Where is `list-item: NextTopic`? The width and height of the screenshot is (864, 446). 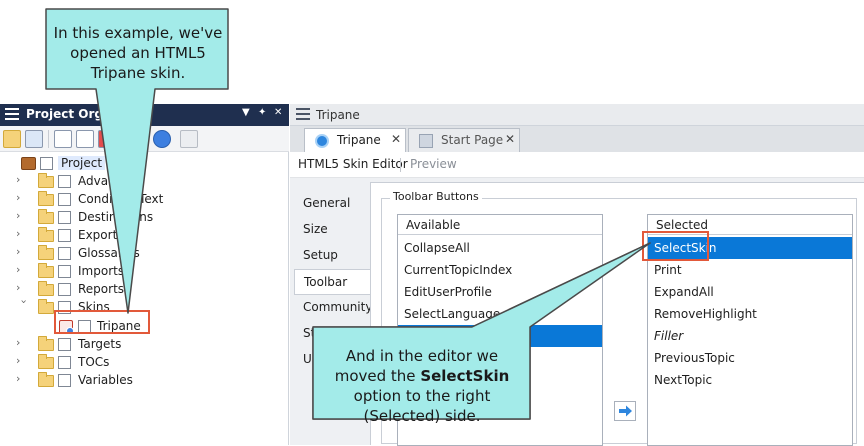 list-item: NextTopic is located at coordinates (750, 380).